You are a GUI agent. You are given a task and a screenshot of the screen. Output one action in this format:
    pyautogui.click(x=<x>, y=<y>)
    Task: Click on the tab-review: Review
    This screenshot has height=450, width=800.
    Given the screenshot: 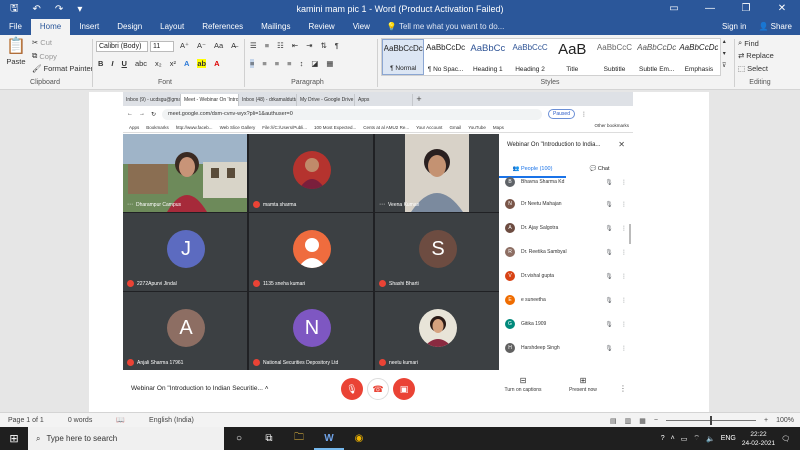 What is the action you would take?
    pyautogui.click(x=321, y=27)
    